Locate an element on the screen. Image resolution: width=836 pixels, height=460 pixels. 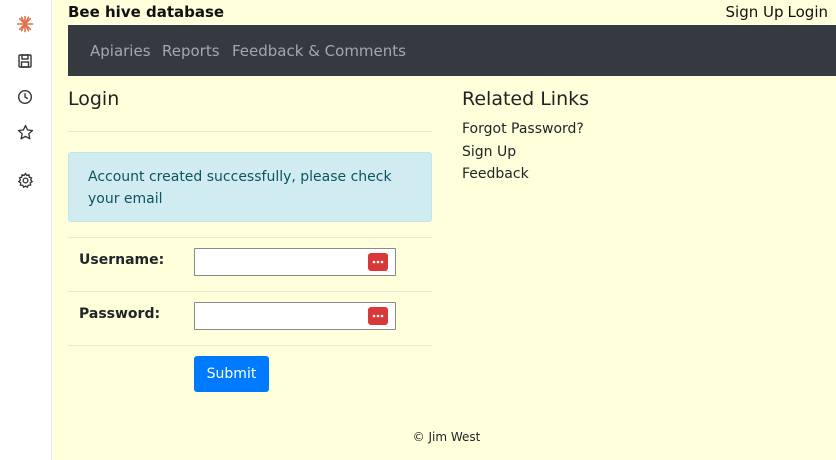
username-input-wrapper is located at coordinates (295, 262).